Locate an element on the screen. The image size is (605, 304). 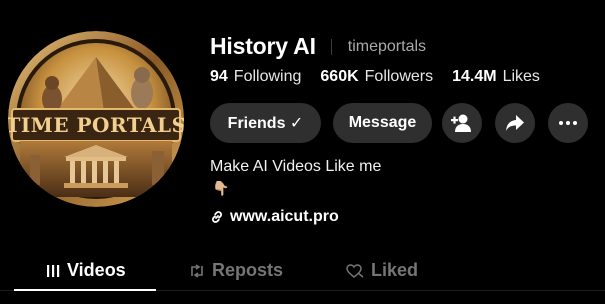
tab-videos: Videos is located at coordinates (86, 270).